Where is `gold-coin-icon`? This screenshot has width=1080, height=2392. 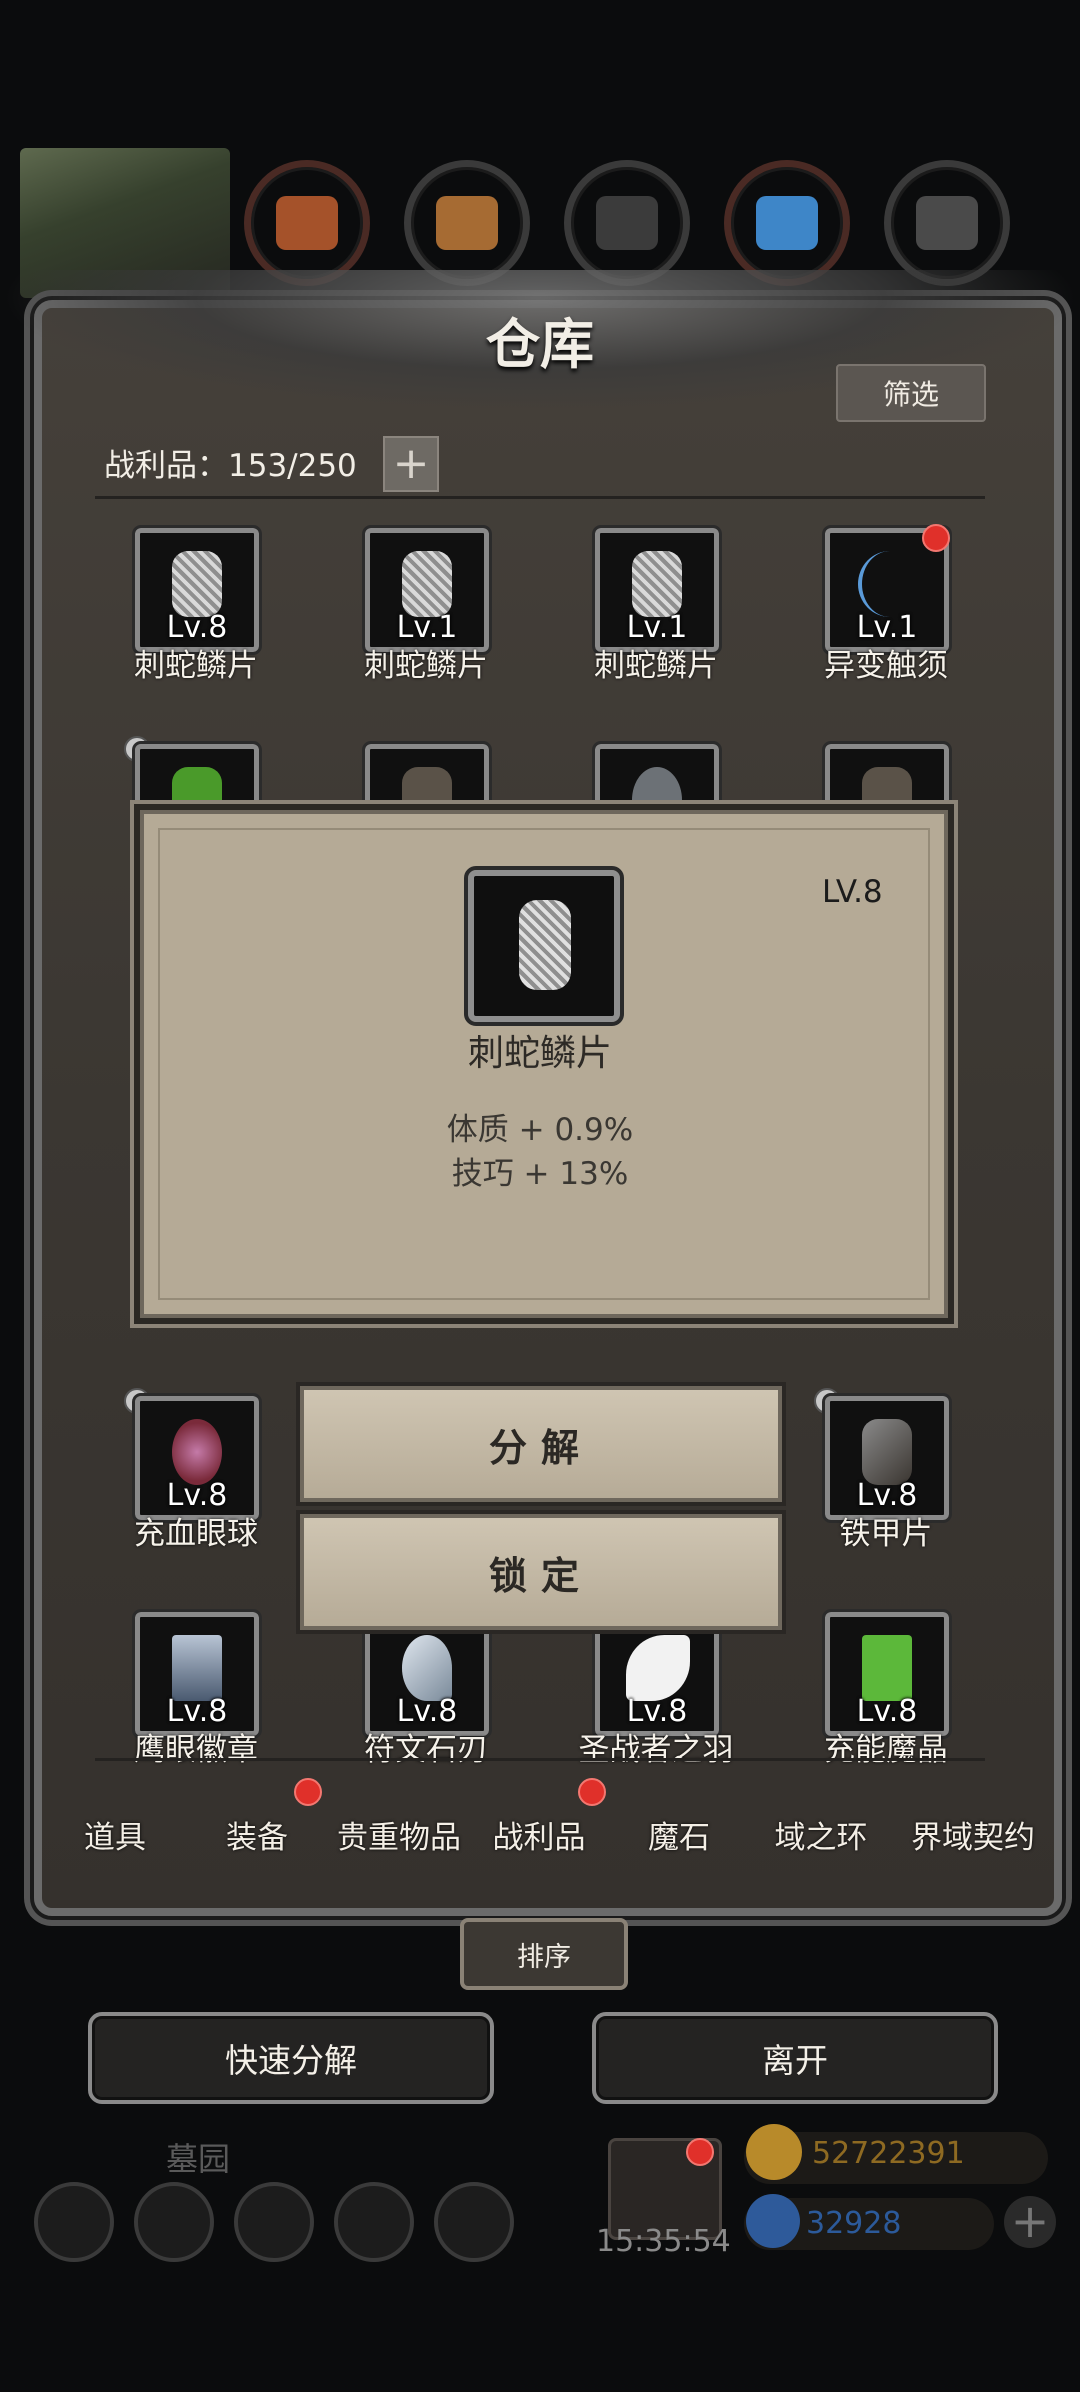
gold-coin-icon is located at coordinates (774, 2152).